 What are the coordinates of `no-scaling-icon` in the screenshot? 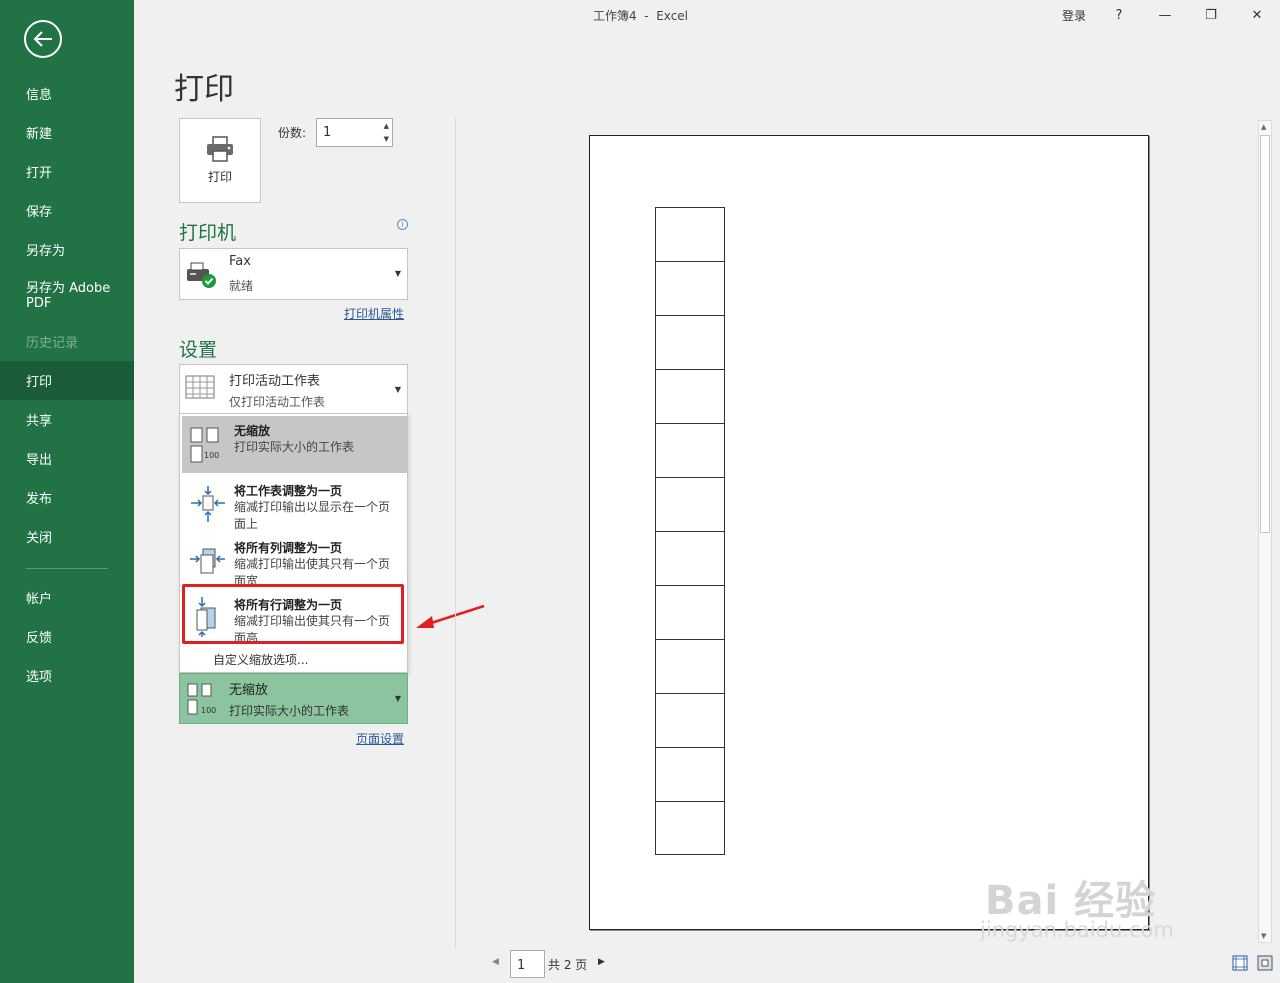 It's located at (204, 445).